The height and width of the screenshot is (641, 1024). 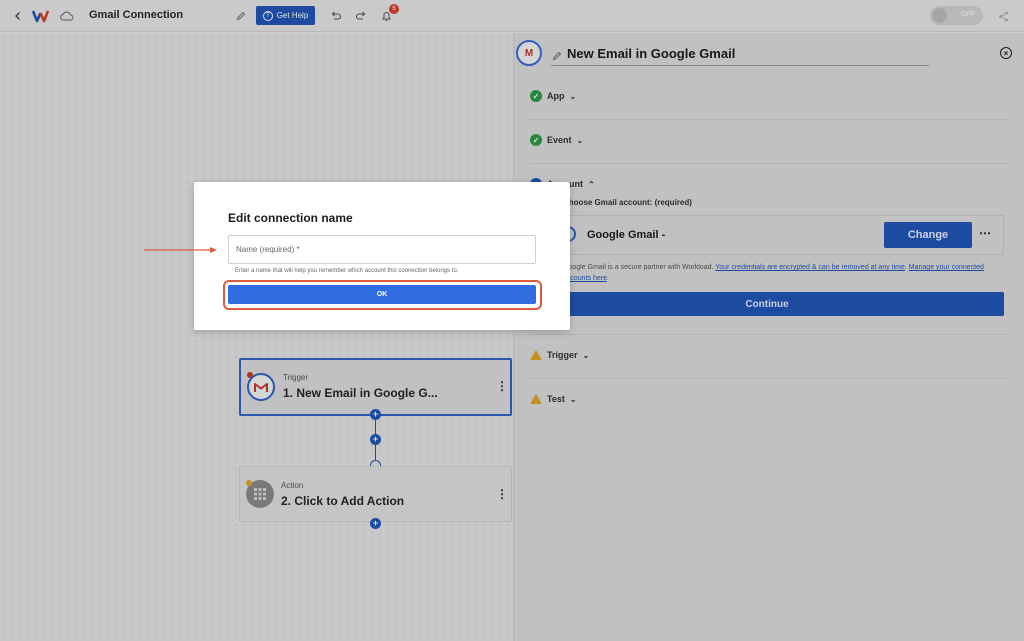 What do you see at coordinates (136, 15) in the screenshot?
I see `workflow-title: Gmail Connection` at bounding box center [136, 15].